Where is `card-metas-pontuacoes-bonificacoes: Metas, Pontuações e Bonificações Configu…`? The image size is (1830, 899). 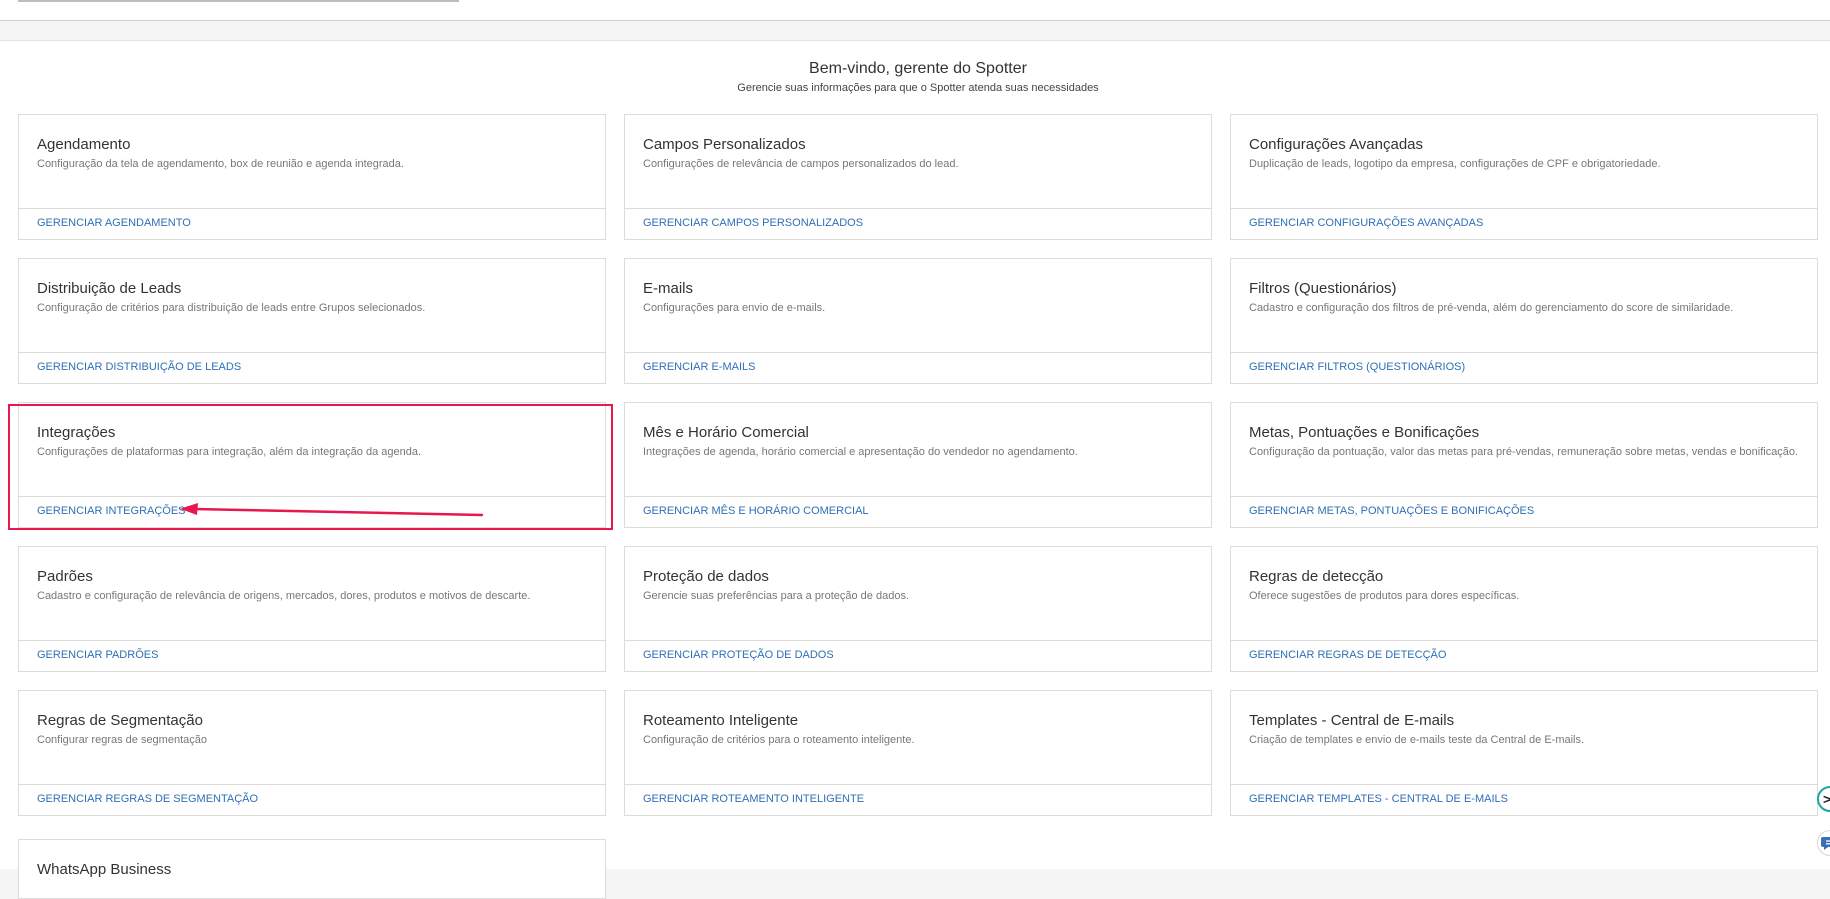 card-metas-pontuacoes-bonificacoes: Metas, Pontuações e Bonificações Configu… is located at coordinates (1524, 465).